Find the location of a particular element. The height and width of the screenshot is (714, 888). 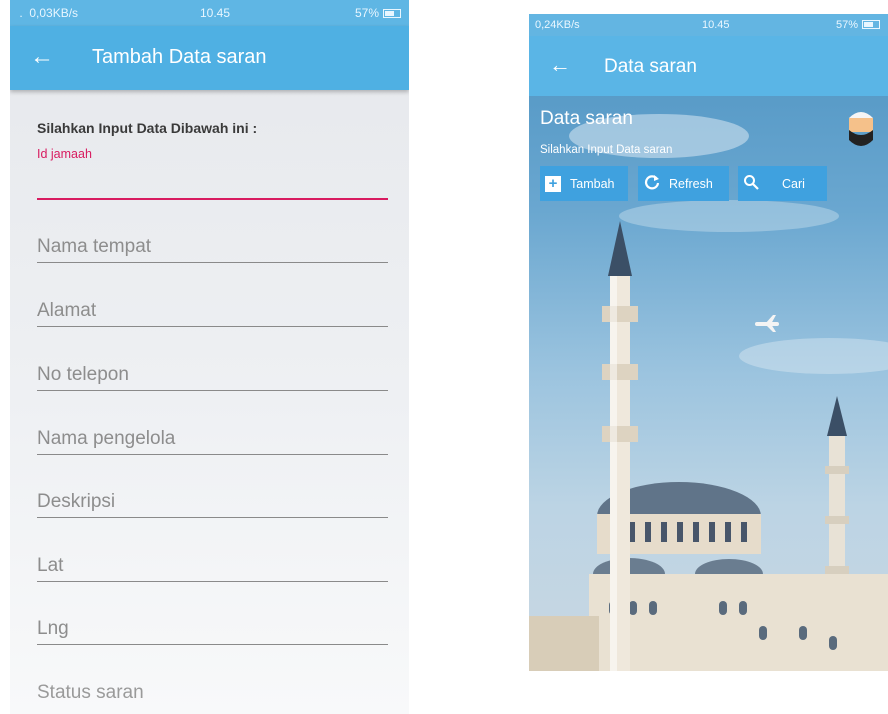

search-button: Cari is located at coordinates (782, 183).